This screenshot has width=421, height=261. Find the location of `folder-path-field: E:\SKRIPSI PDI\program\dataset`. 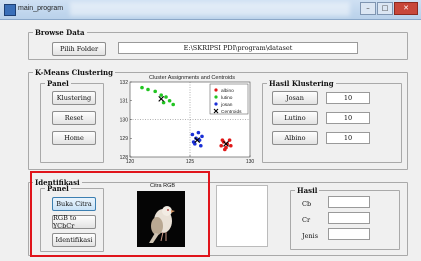

folder-path-field: E:\SKRIPSI PDI\program\dataset is located at coordinates (238, 48).